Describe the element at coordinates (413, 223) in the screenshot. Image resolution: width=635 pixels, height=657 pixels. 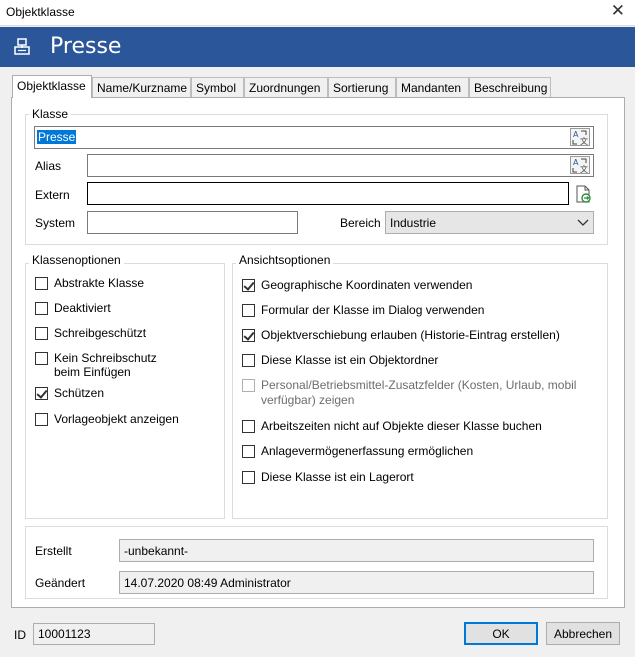
I see `bereich-value: Industrie` at that location.